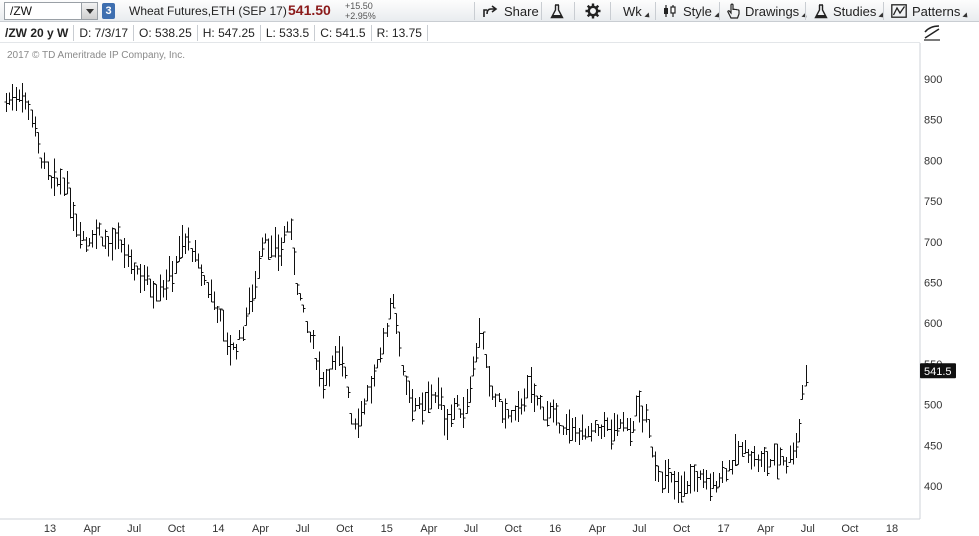 The height and width of the screenshot is (536, 979). Describe the element at coordinates (288, 32) in the screenshot. I see `bar-low: L: 533.5` at that location.